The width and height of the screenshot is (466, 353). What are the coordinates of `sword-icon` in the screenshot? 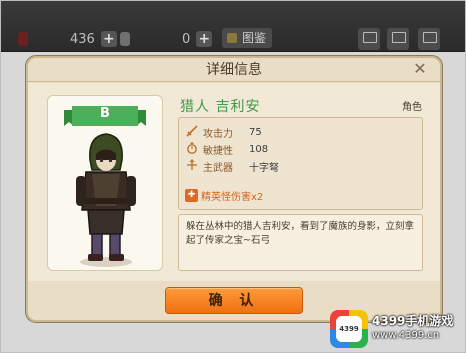 It's located at (192, 132).